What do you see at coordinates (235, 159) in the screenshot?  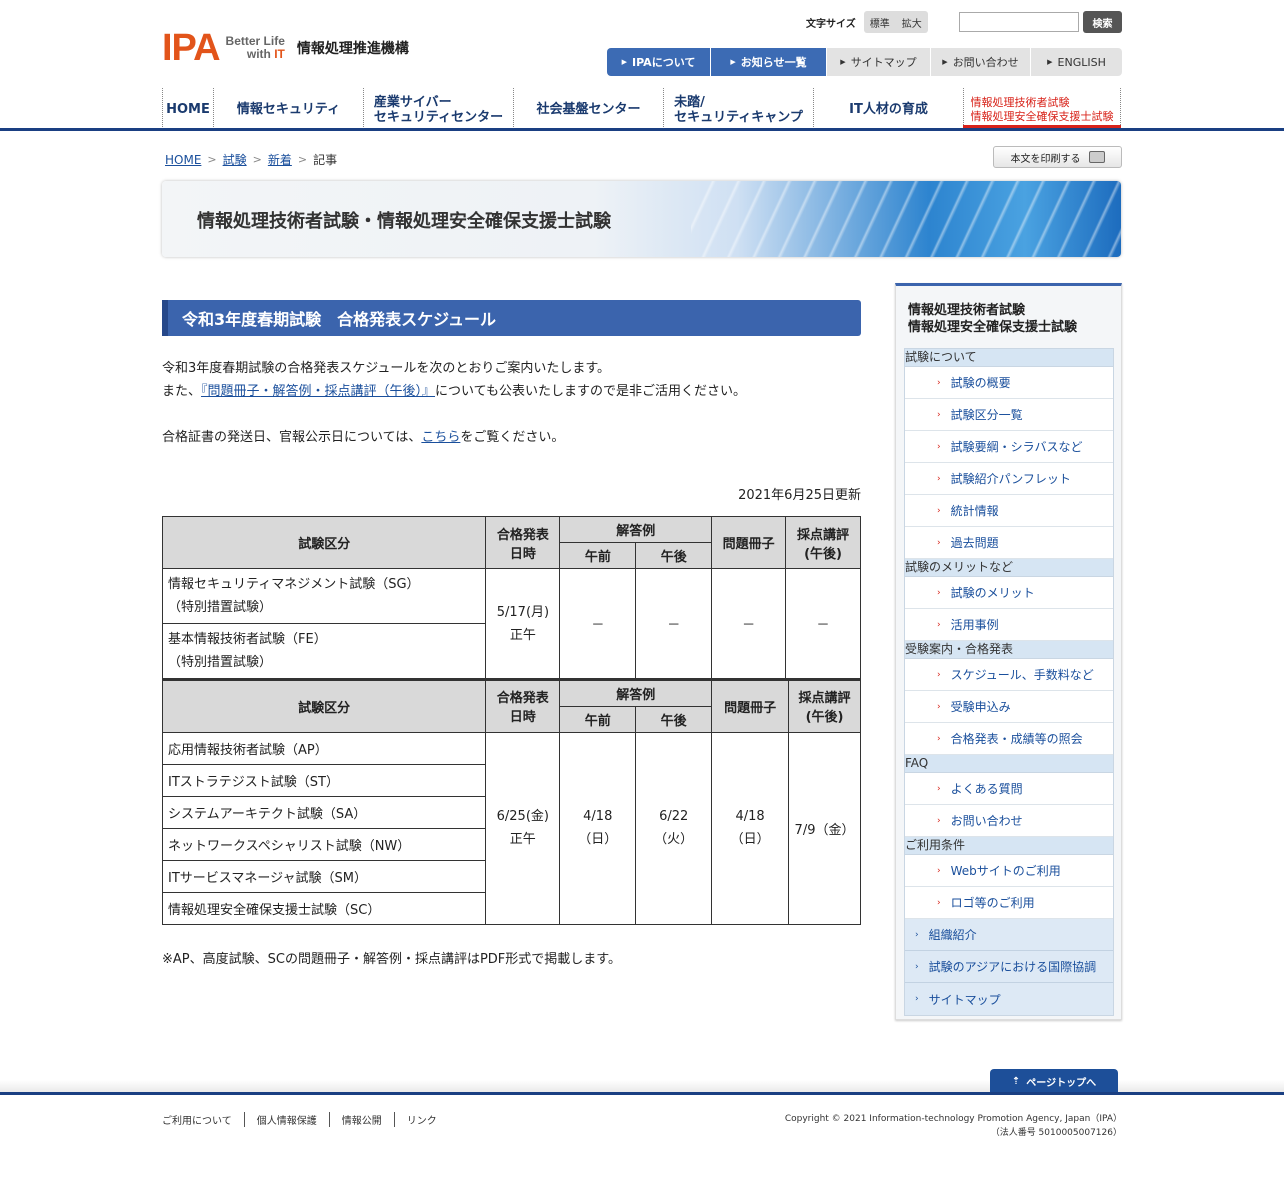 I see `crumb-exam: 試験` at bounding box center [235, 159].